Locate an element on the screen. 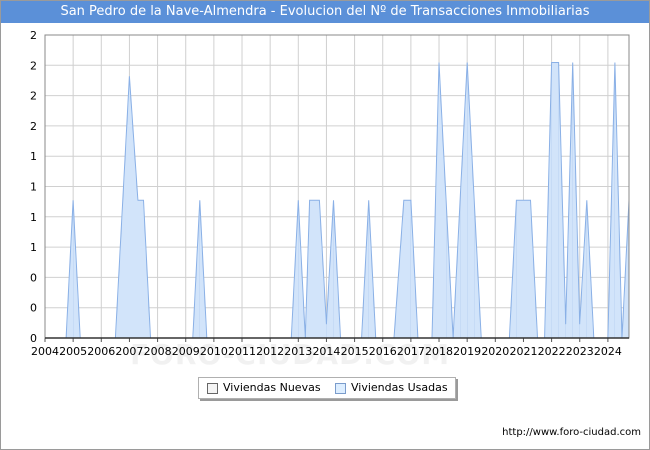 This screenshot has height=450, width=650. y-axis-tick-labels: 0 0 0 1 1 1 1 2 2 2 2 is located at coordinates (33, 187).